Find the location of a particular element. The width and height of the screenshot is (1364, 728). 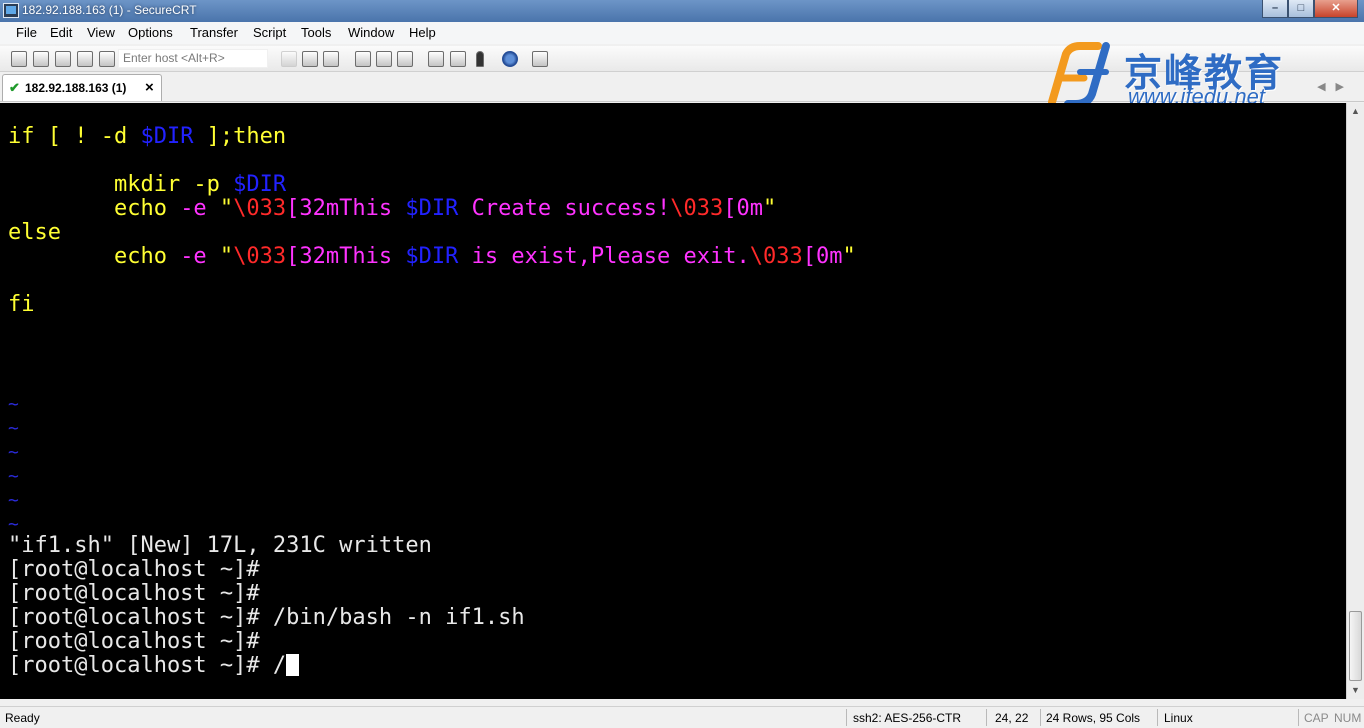

status-cursor-position: 24, 22 is located at coordinates (1012, 718).